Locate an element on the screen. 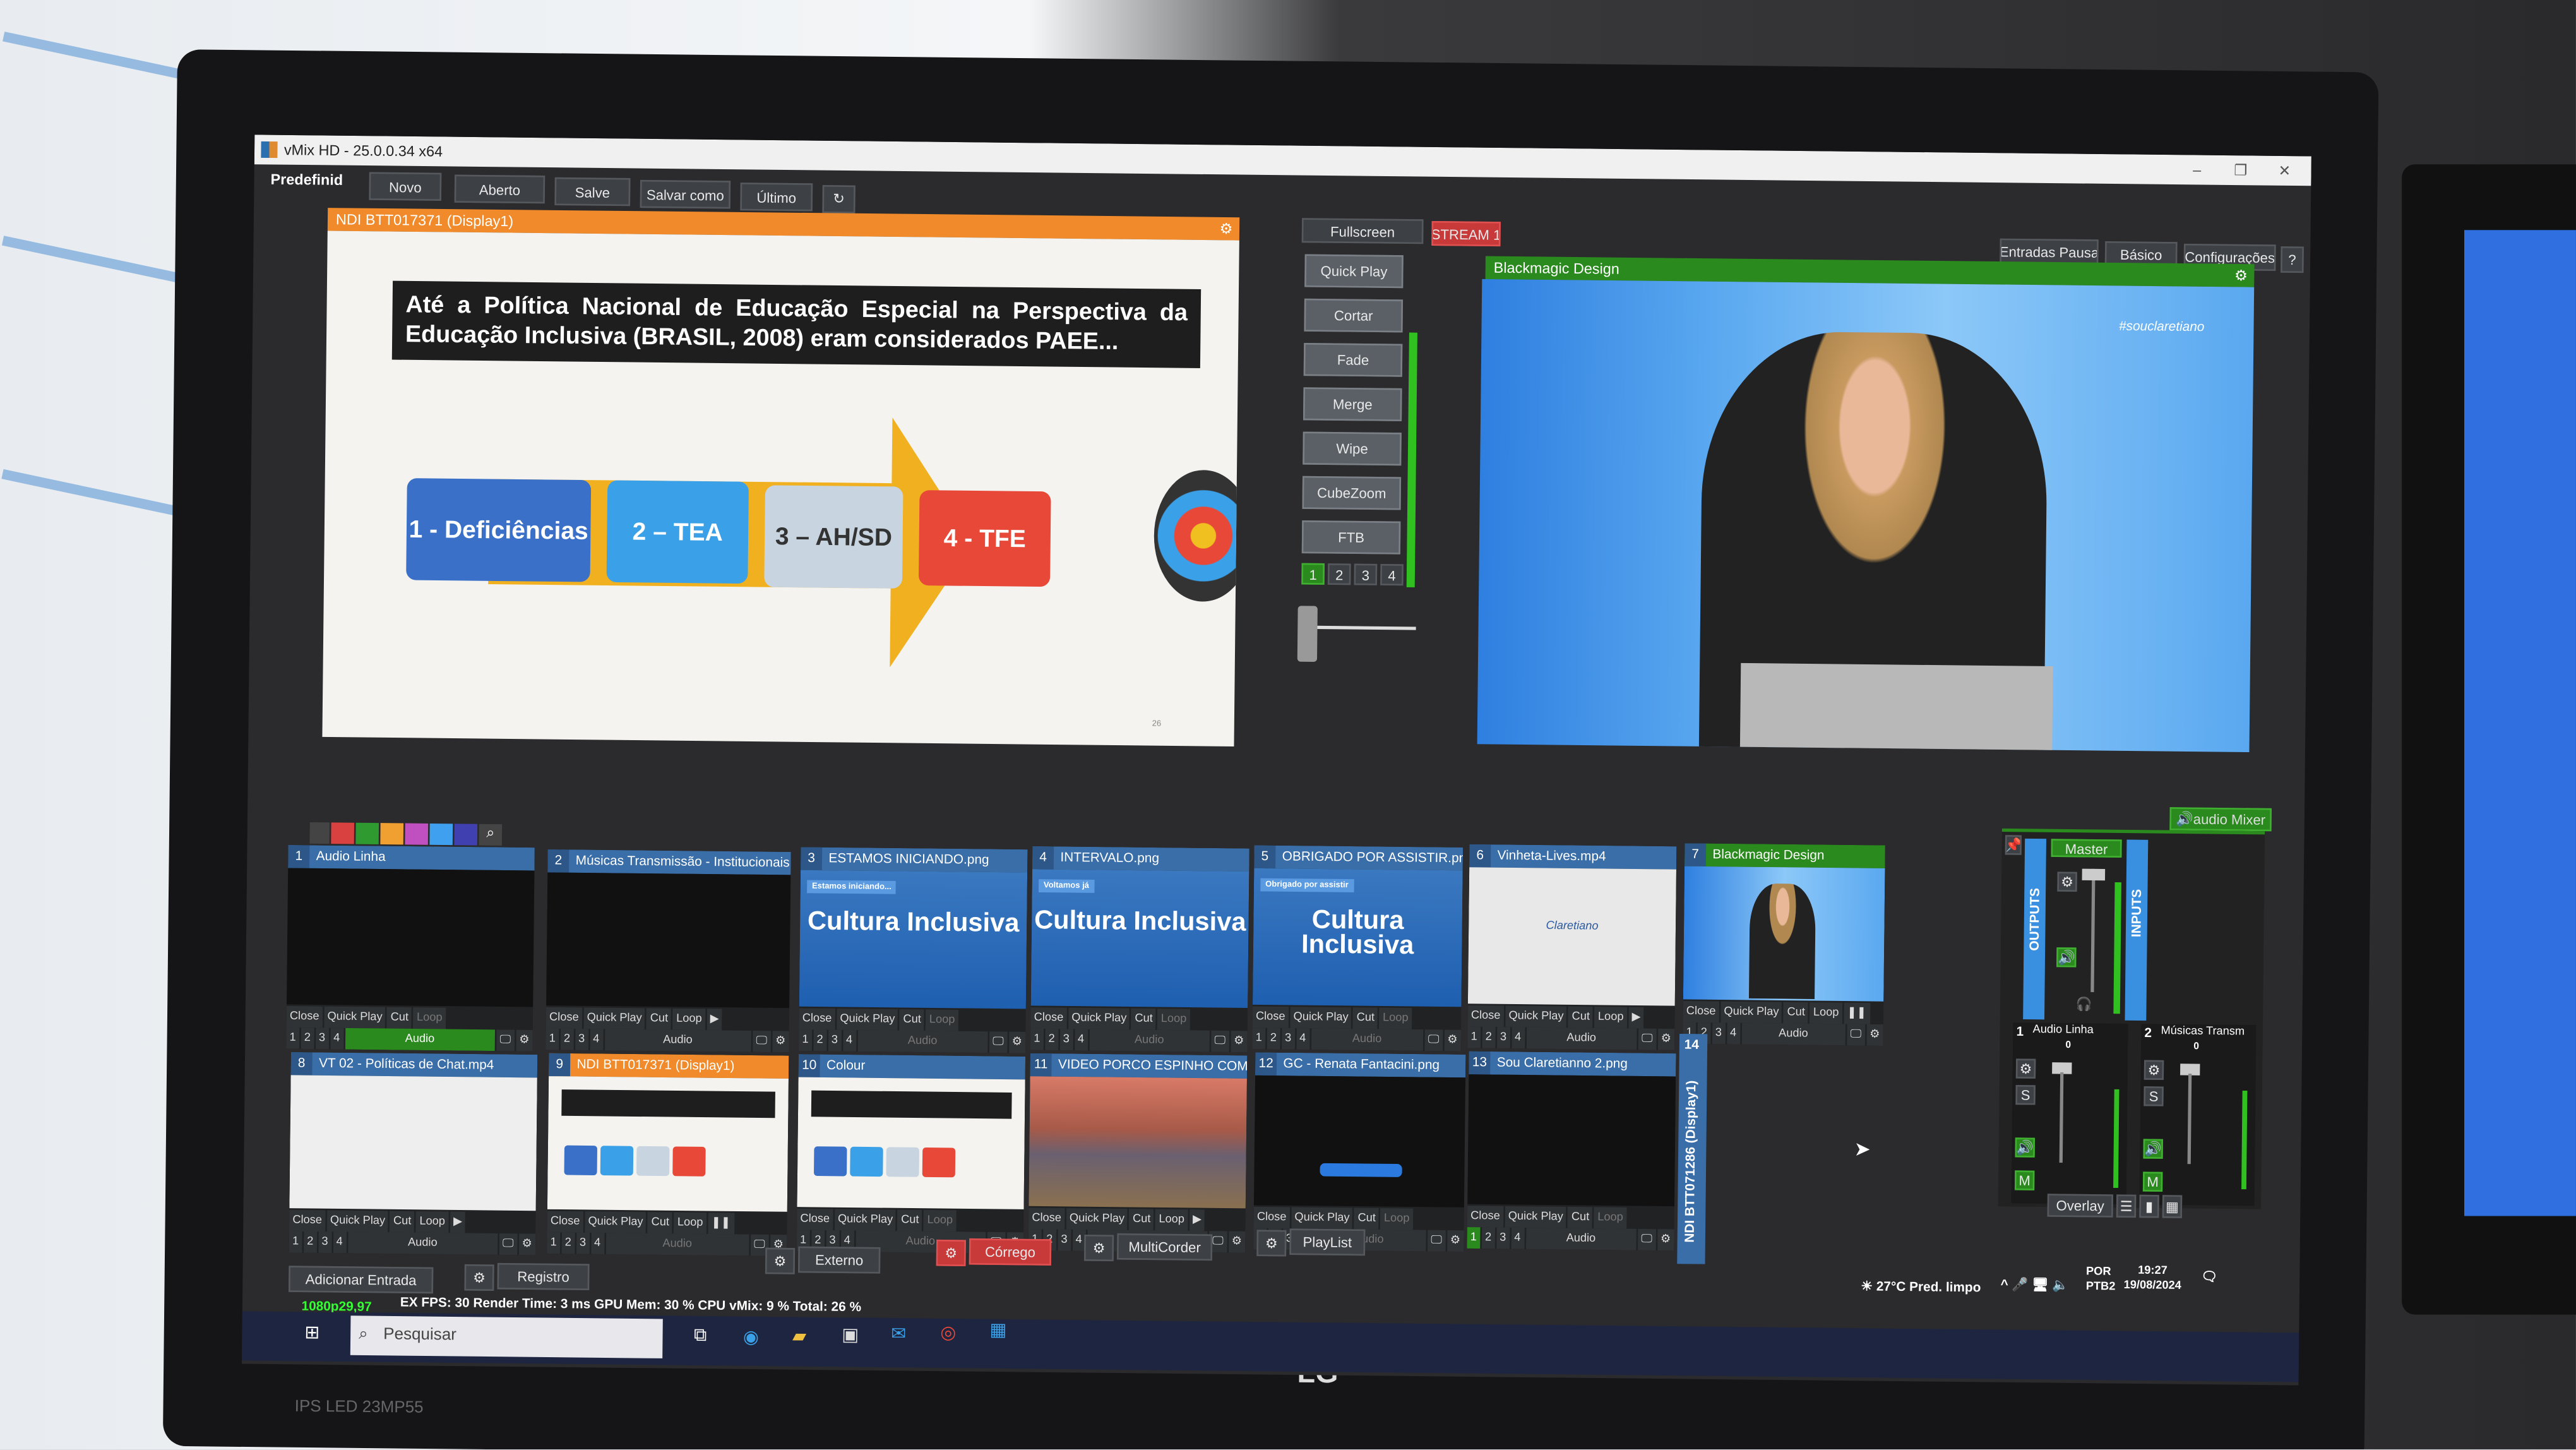  speaker-icon: 🔊 is located at coordinates (2025, 1147).